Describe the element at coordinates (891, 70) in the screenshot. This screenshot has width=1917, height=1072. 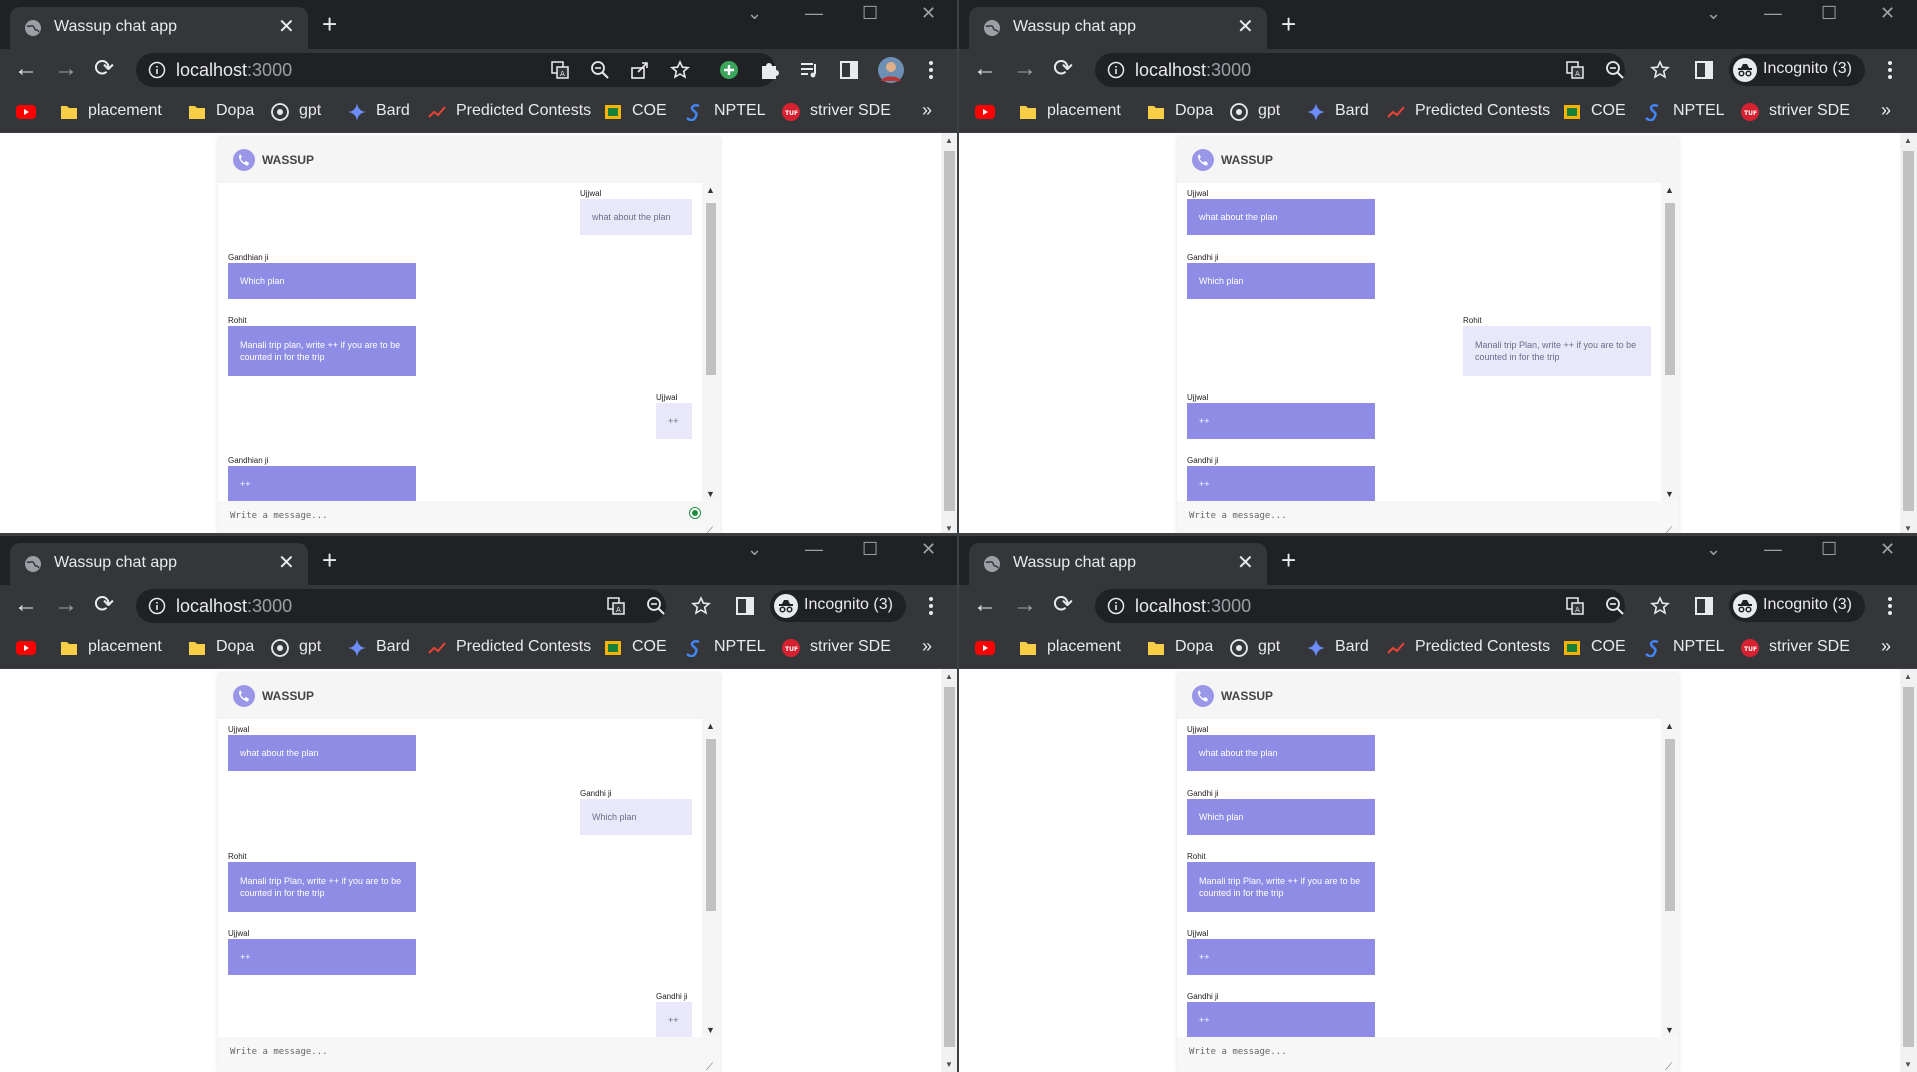
I see `profile-avatar` at that location.